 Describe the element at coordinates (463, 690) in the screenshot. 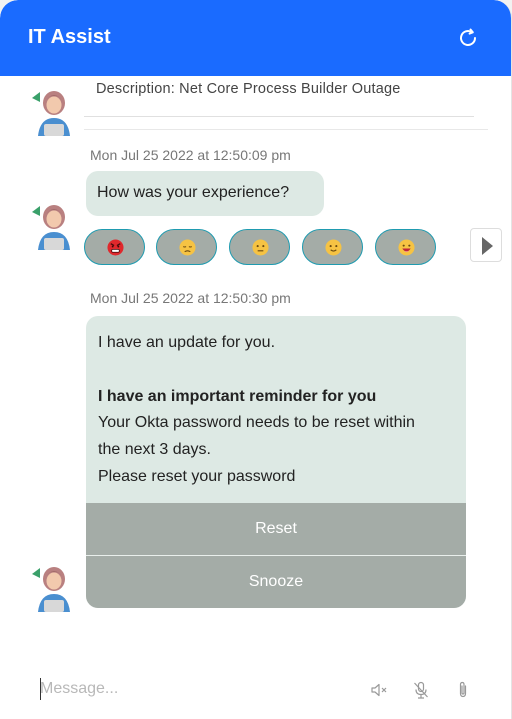

I see `paperclip-icon` at that location.